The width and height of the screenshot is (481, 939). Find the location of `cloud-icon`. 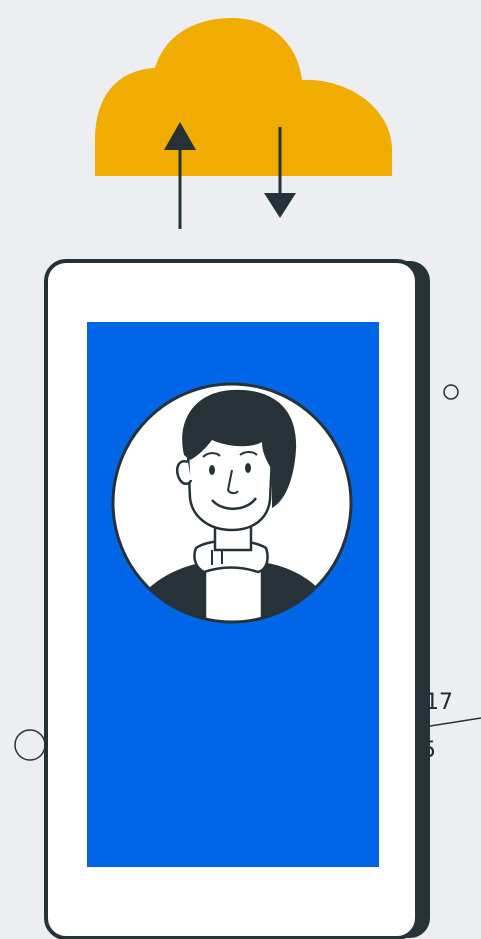

cloud-icon is located at coordinates (243, 97).